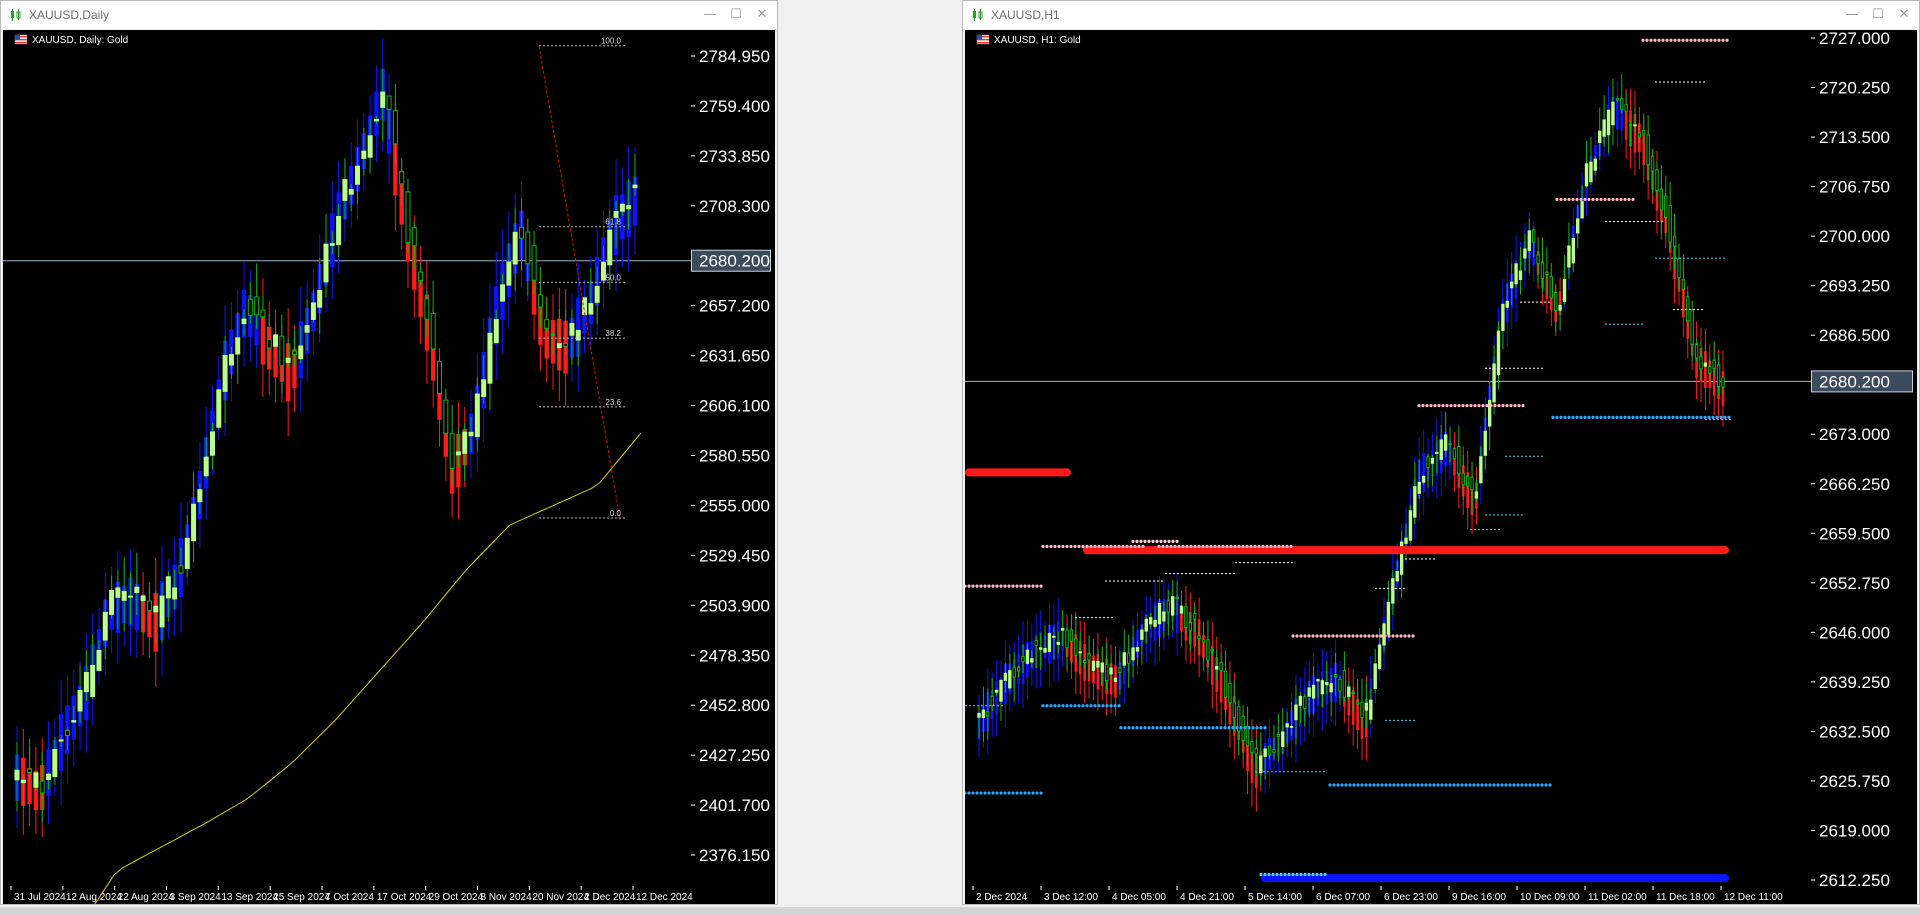  Describe the element at coordinates (610, 897) in the screenshot. I see `time-tick-label: 2 Dec 2024` at that location.